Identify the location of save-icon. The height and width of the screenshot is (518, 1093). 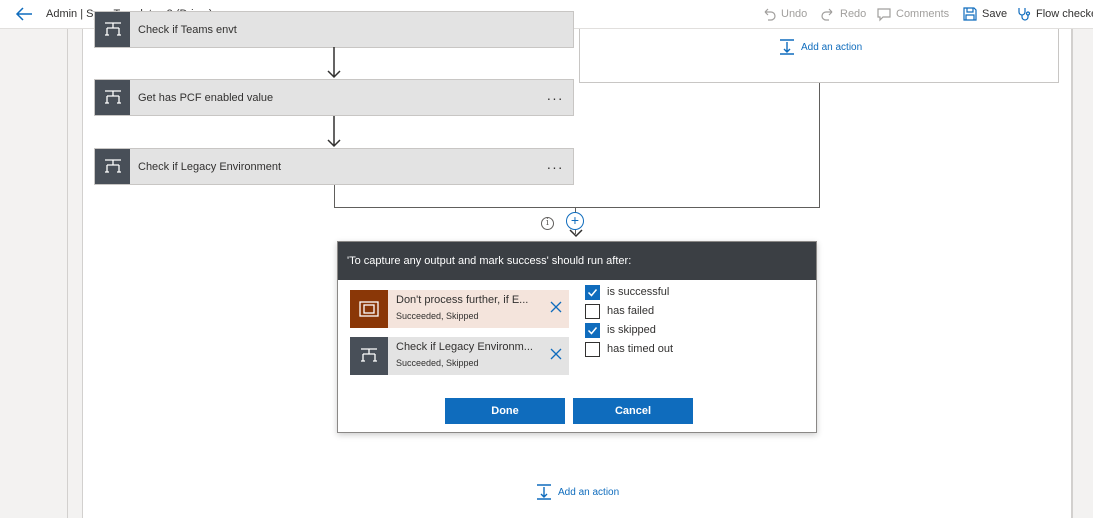
(970, 14).